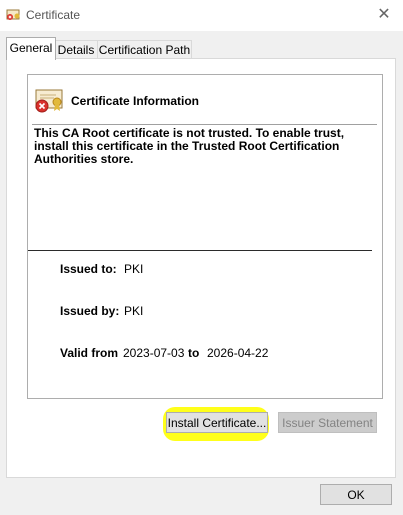 The width and height of the screenshot is (403, 515). What do you see at coordinates (327, 422) in the screenshot?
I see `issuer-statement-button: Issuer Statement` at bounding box center [327, 422].